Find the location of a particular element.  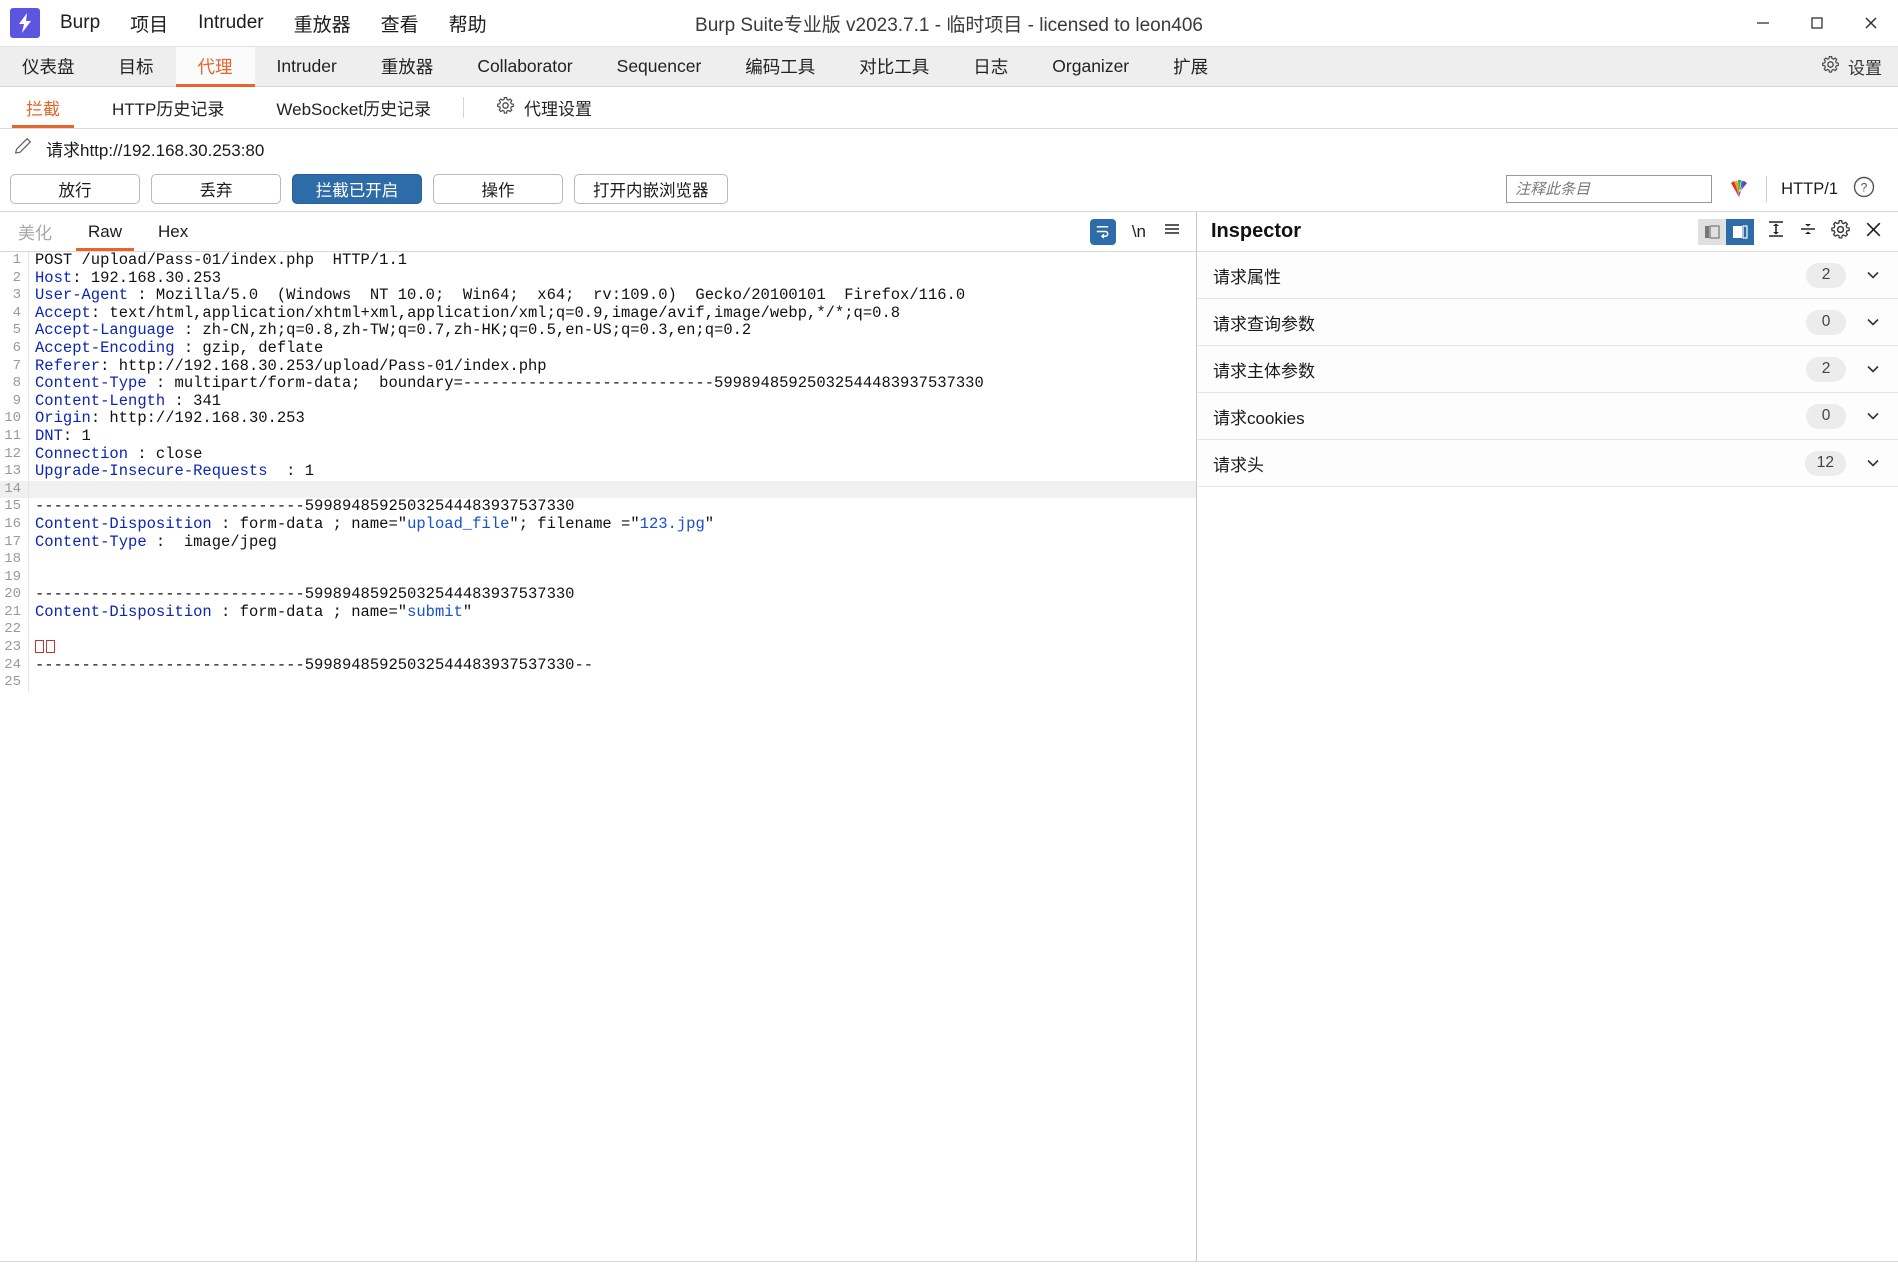

hamburger-menu-icon is located at coordinates (1172, 231).